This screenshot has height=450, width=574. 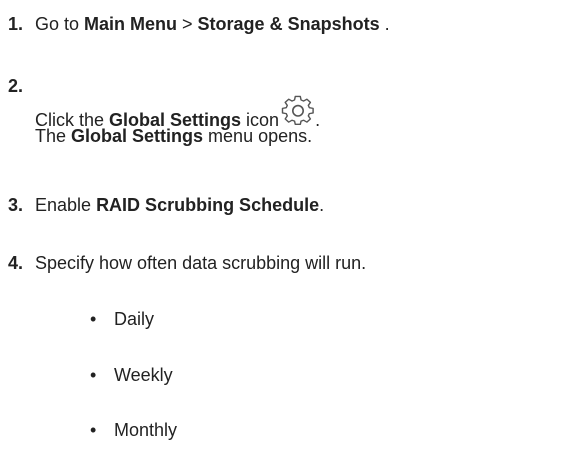 I want to click on option-label: Monthly, so click(x=146, y=430).